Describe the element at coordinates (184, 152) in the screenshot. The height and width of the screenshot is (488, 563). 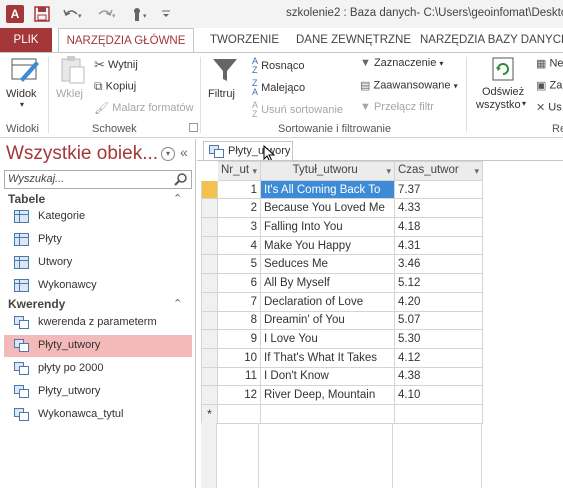
I see `nav-collapse-icon: «` at that location.